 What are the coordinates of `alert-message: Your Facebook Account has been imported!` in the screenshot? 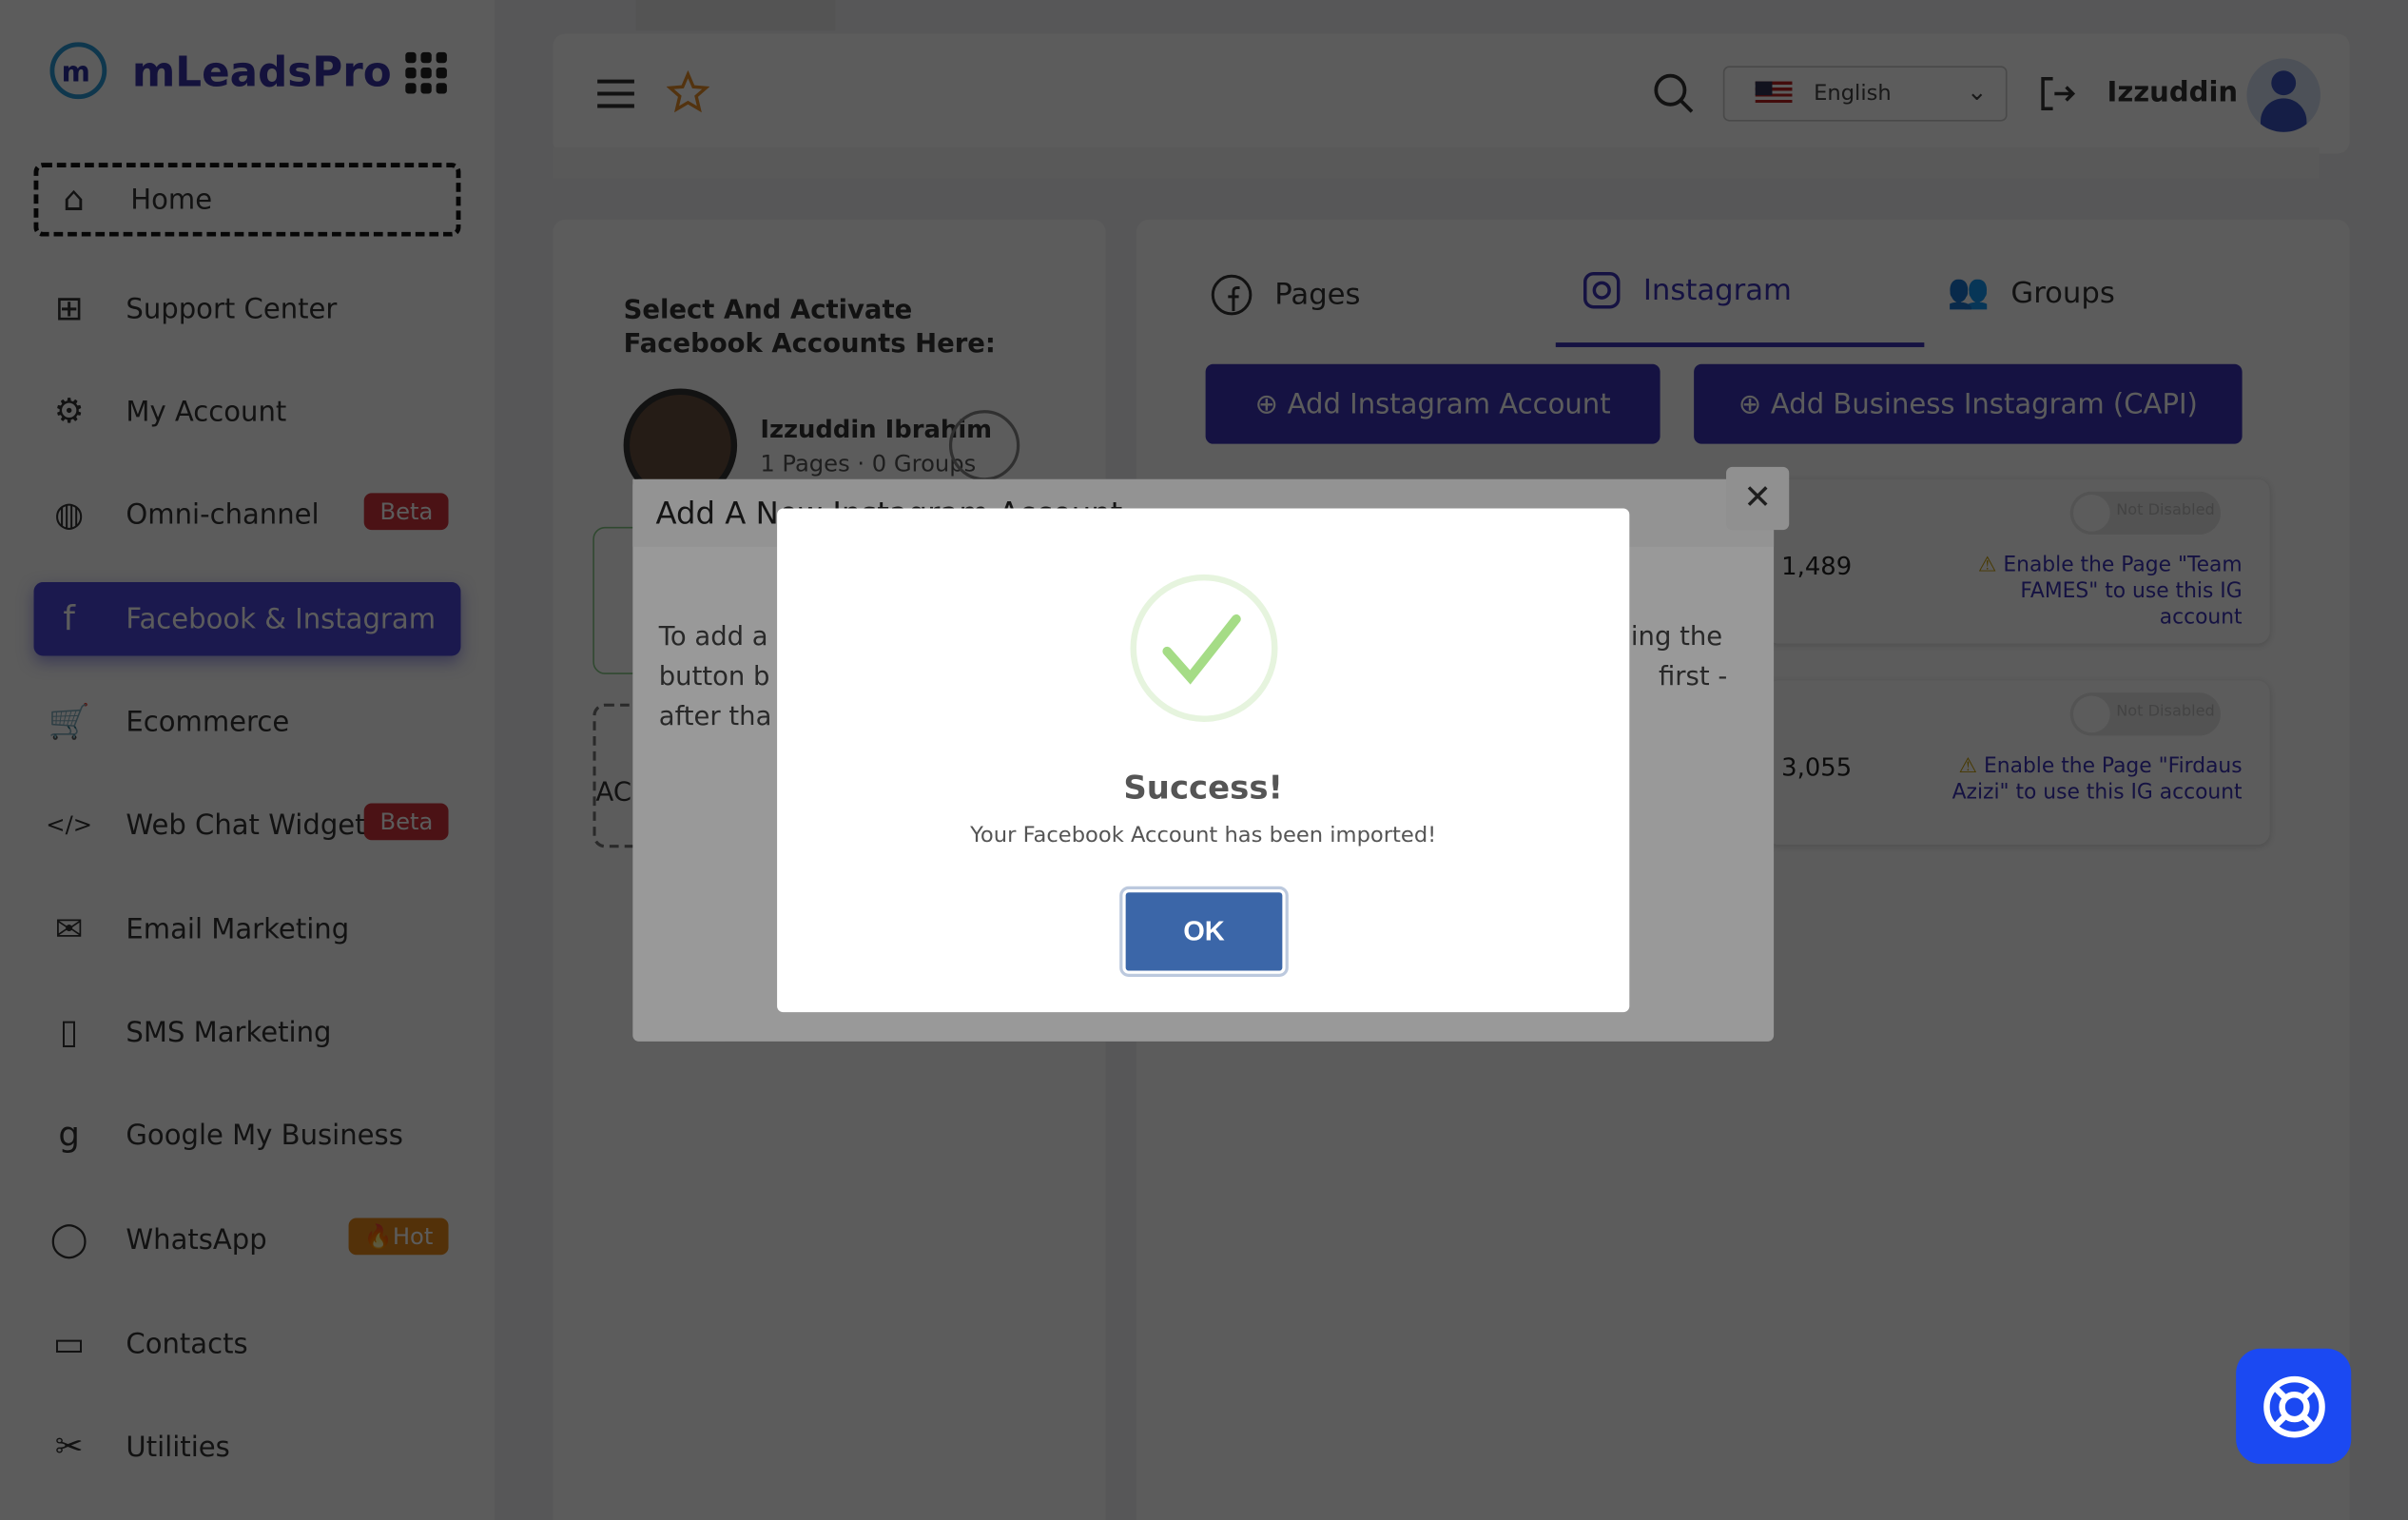 It's located at (1203, 835).